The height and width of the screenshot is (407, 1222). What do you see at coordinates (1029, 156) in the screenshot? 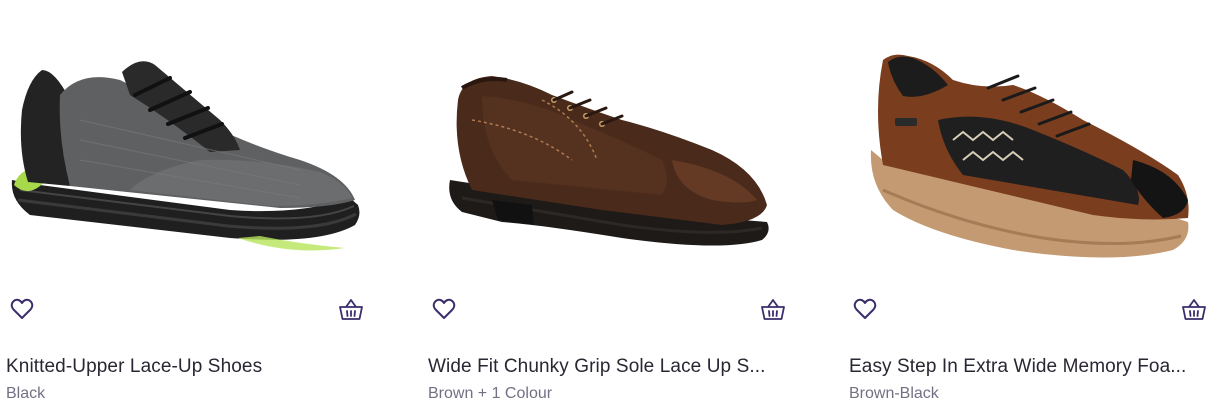
I see `hiking-sneaker-image` at bounding box center [1029, 156].